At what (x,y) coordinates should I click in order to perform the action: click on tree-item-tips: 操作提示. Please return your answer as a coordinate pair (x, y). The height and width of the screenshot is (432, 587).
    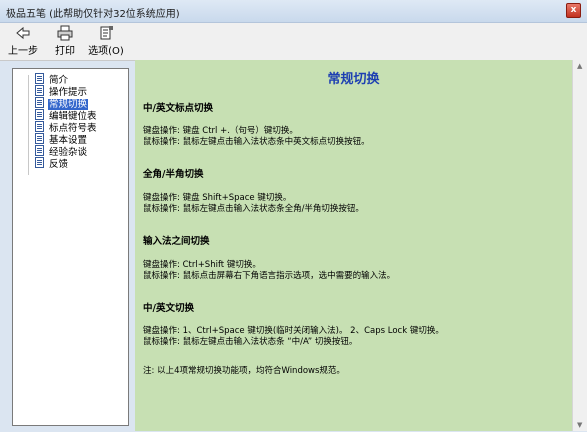
    Looking at the image, I should click on (61, 91).